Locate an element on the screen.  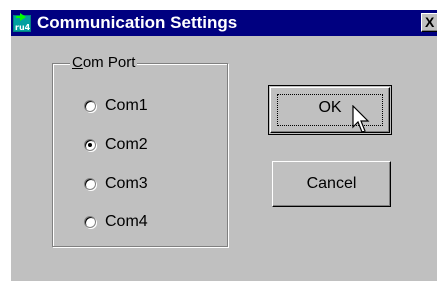
radio-button-checked-icon is located at coordinates (90, 145).